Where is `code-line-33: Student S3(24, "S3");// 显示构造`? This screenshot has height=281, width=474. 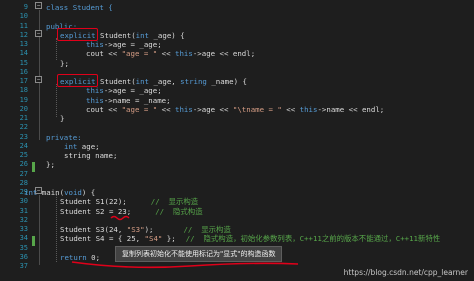
code-line-33: Student S3(24, "S3");// 显示构造 is located at coordinates (145, 229).